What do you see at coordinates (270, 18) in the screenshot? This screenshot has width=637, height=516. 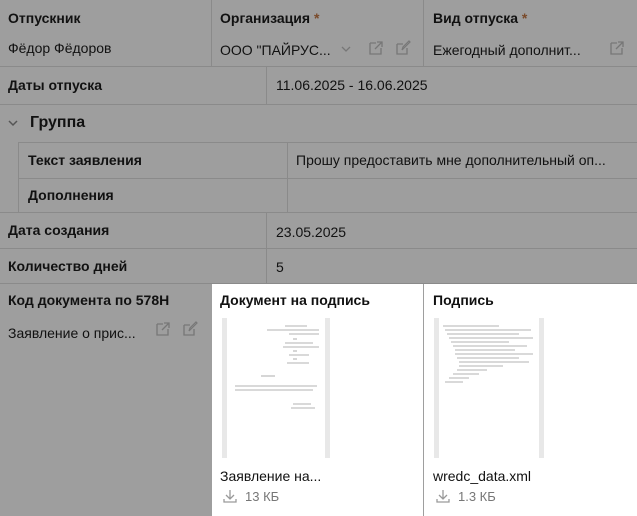 I see `organization-label: Организация *` at bounding box center [270, 18].